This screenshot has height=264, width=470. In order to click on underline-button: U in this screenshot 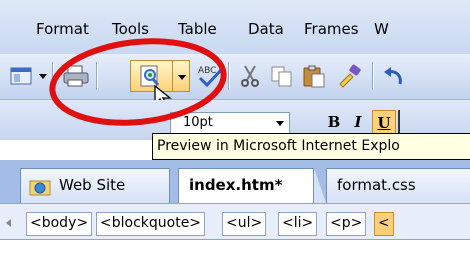, I will do `click(384, 122)`.